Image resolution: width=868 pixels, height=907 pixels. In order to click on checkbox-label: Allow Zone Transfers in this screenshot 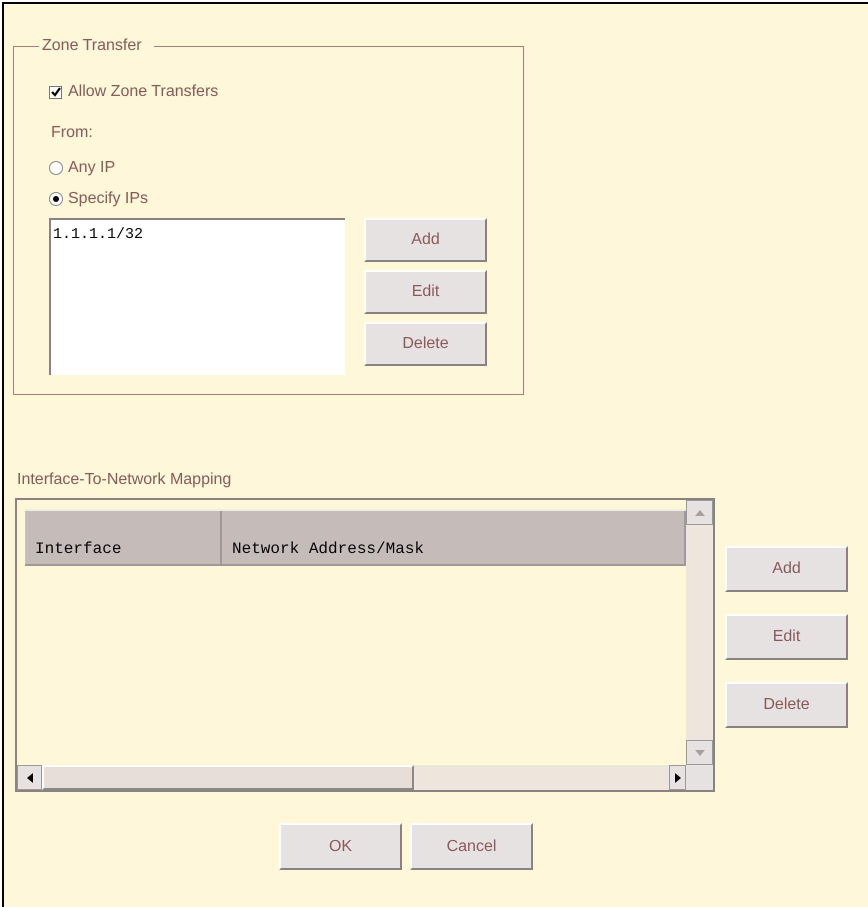, I will do `click(143, 92)`.